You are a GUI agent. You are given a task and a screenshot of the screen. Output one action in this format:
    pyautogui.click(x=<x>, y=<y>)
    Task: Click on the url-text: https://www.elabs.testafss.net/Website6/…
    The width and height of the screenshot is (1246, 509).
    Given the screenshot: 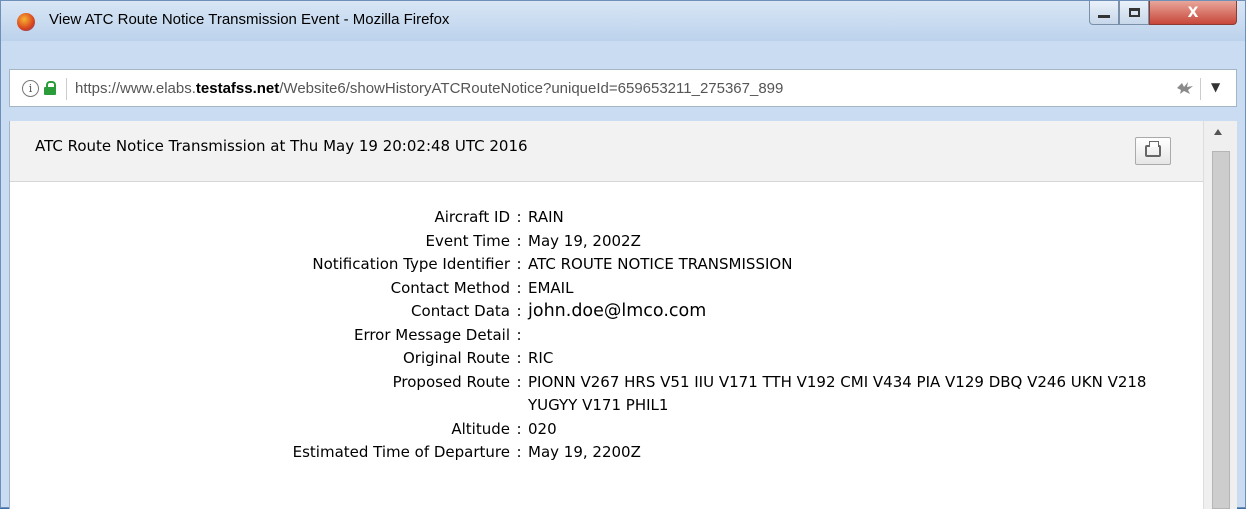 What is the action you would take?
    pyautogui.click(x=429, y=88)
    